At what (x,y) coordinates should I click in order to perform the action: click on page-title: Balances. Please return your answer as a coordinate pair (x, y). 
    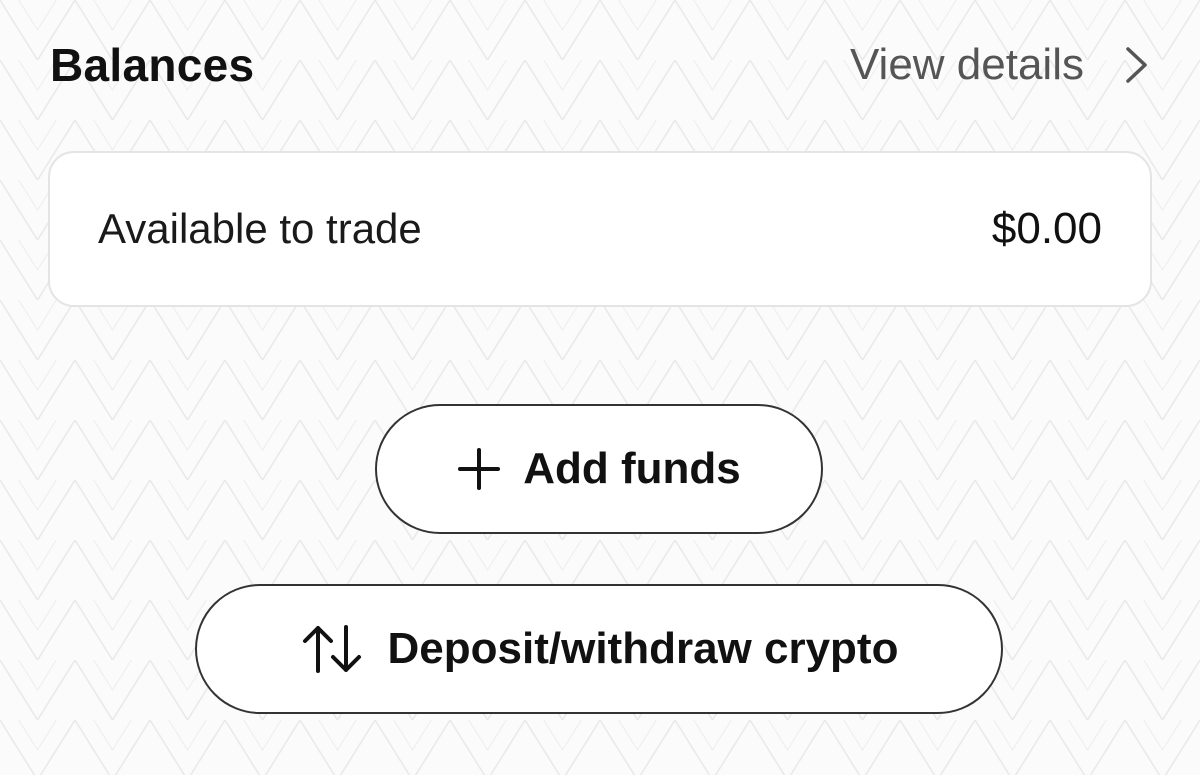
    Looking at the image, I should click on (152, 65).